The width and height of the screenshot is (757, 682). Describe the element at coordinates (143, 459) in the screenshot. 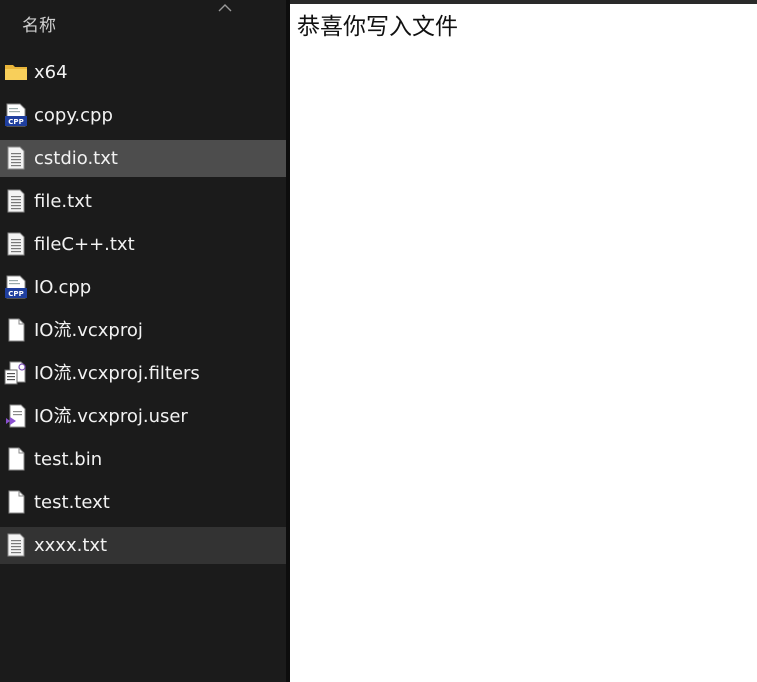

I see `file-item-test-bin: test.bin` at that location.